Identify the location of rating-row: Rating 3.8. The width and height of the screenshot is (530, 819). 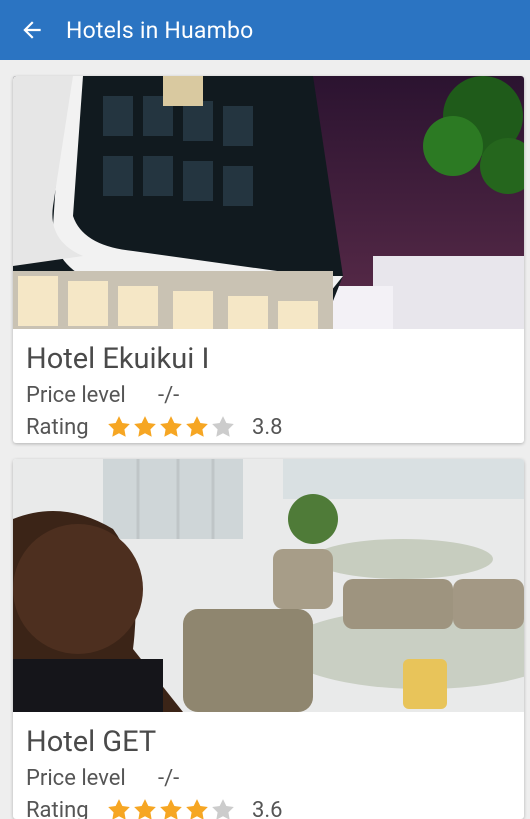
(268, 427).